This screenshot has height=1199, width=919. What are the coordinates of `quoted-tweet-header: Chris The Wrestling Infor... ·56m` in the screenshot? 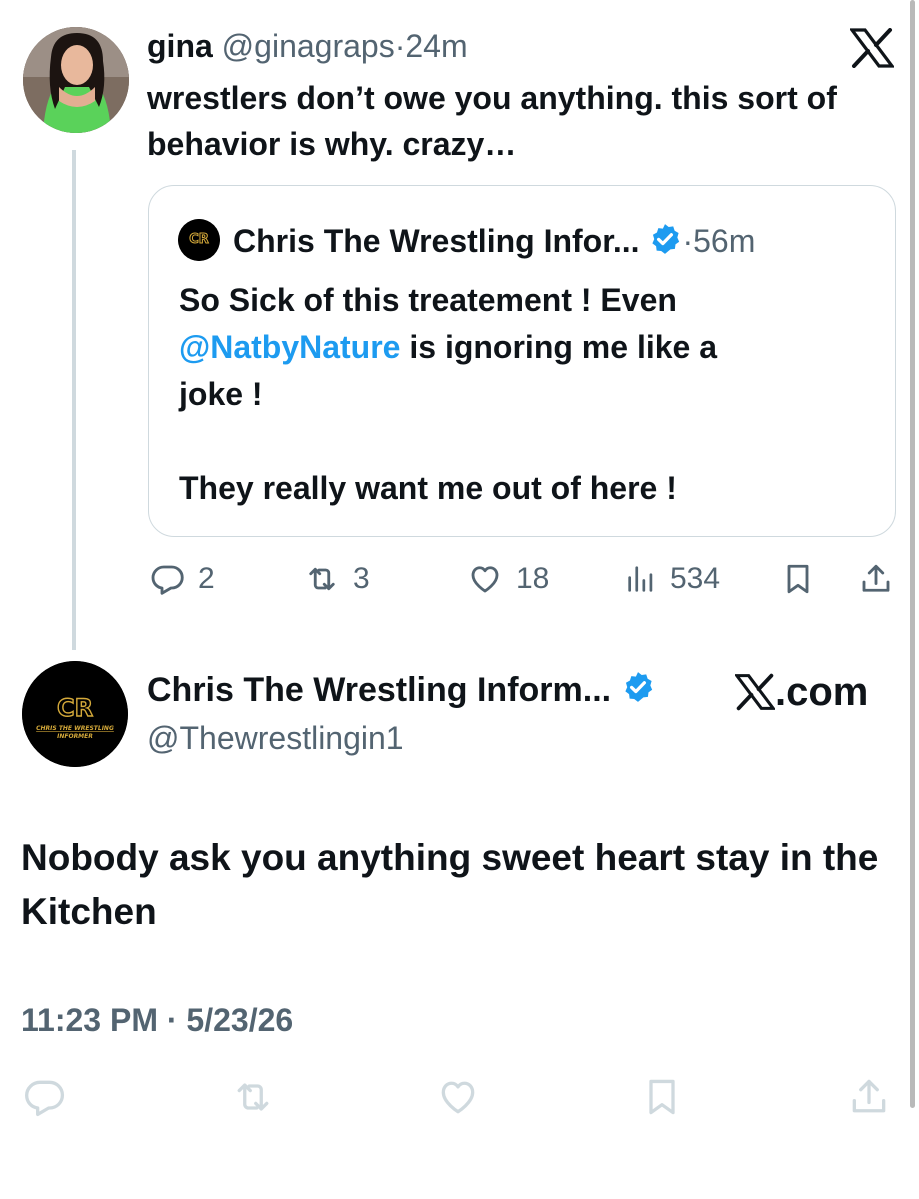 It's located at (494, 243).